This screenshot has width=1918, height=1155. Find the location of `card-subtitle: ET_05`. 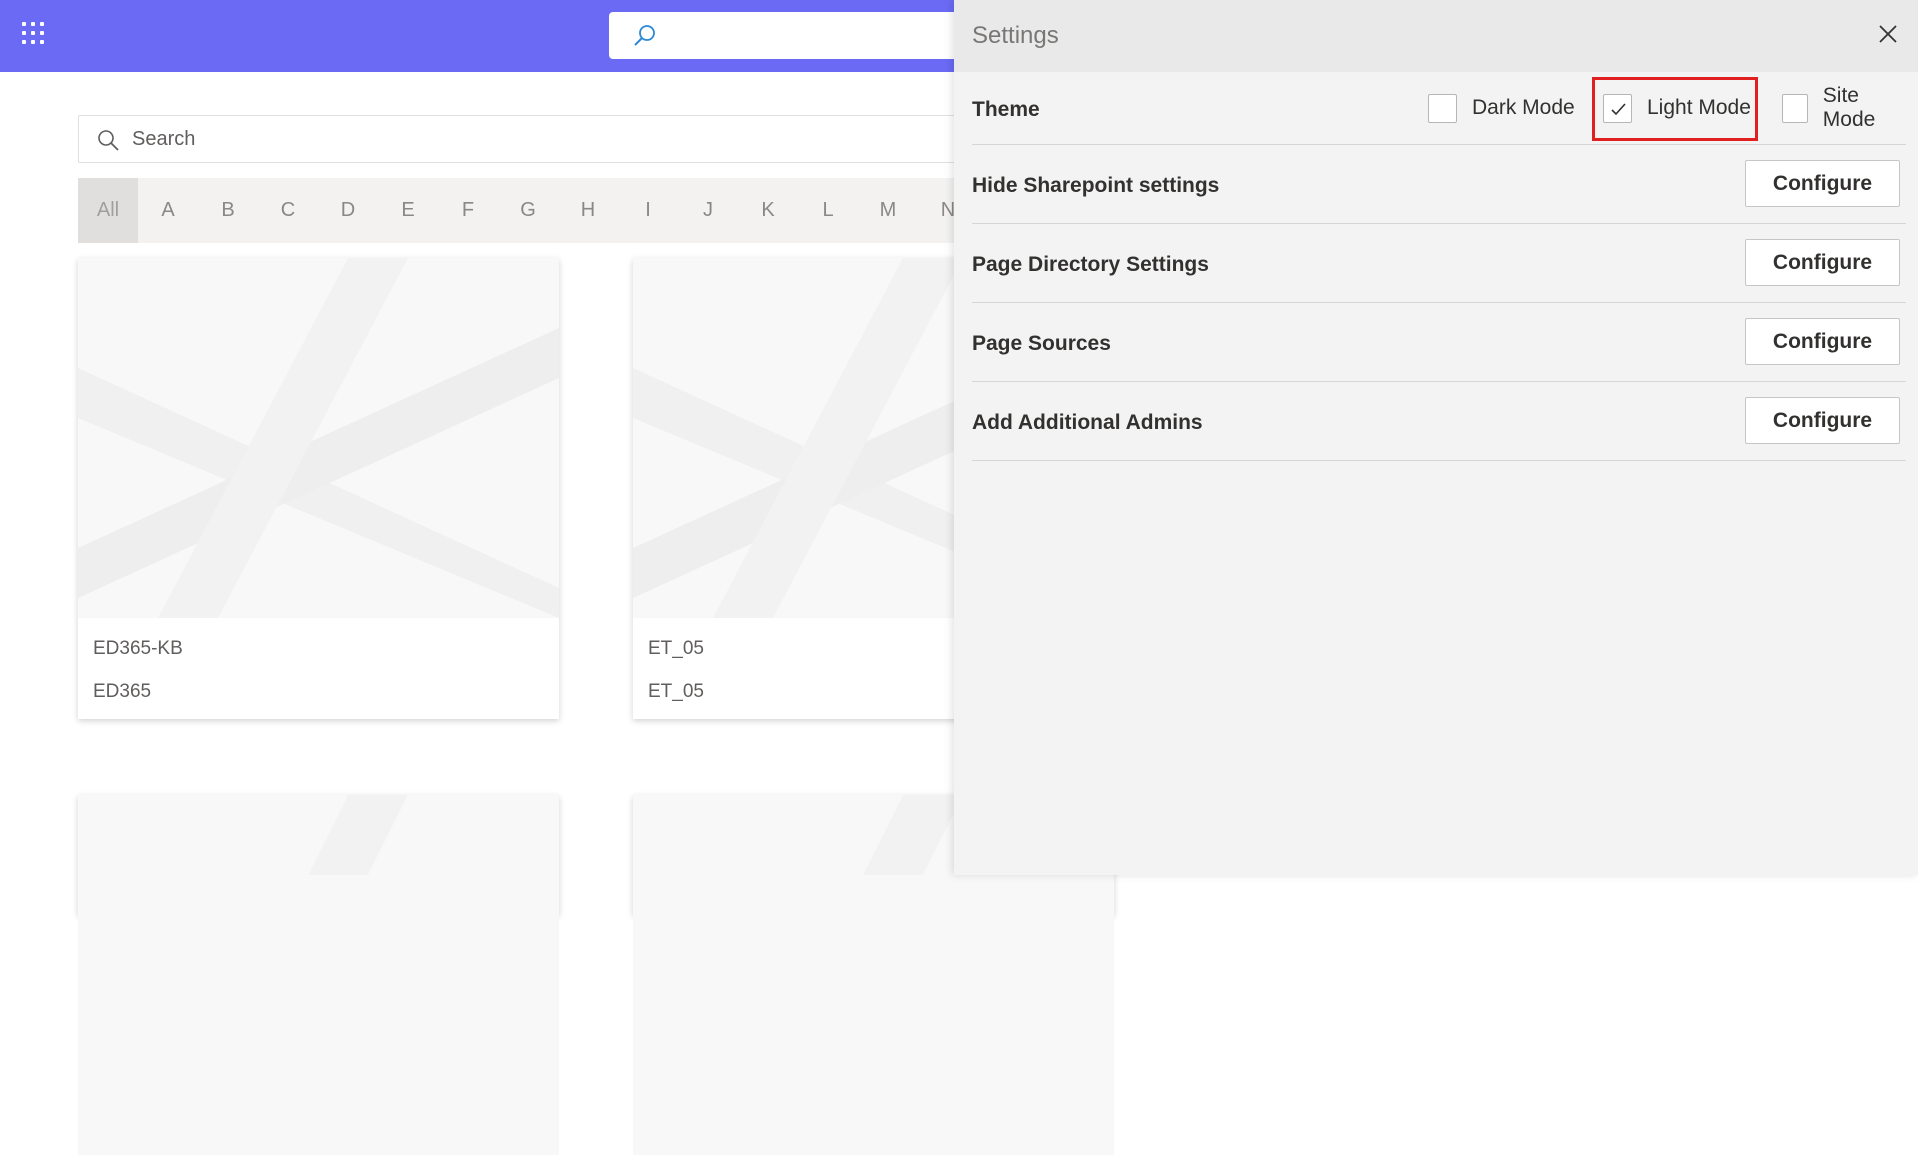

card-subtitle: ET_05 is located at coordinates (676, 691).